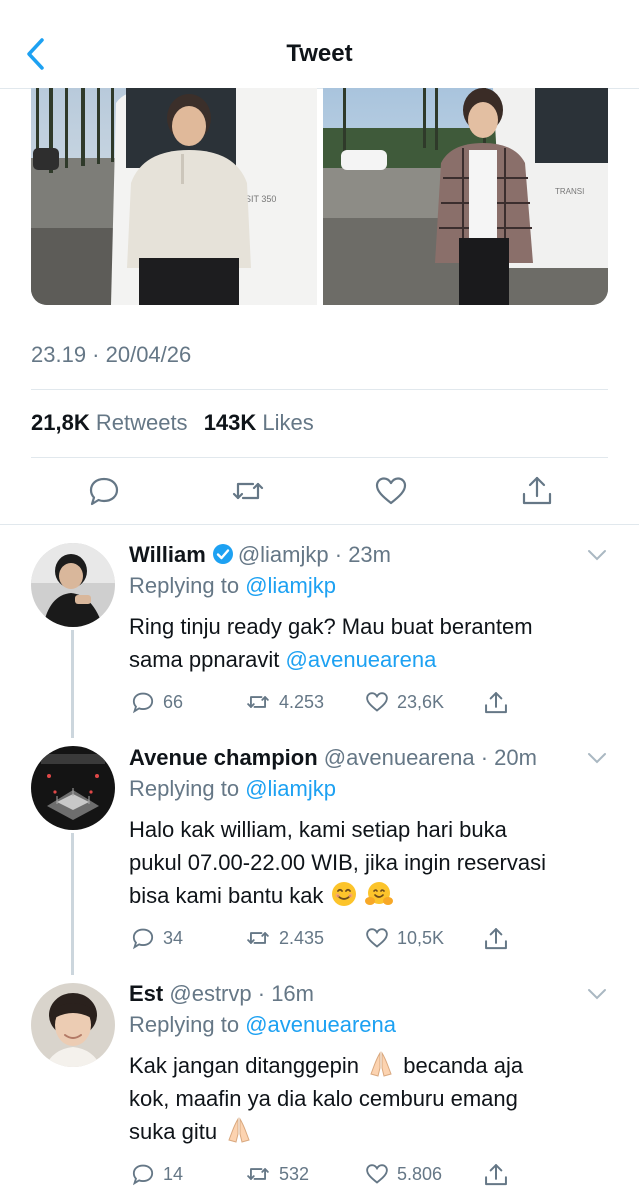 This screenshot has width=639, height=1200. I want to click on reply-like-button: 10,5K, so click(404, 938).